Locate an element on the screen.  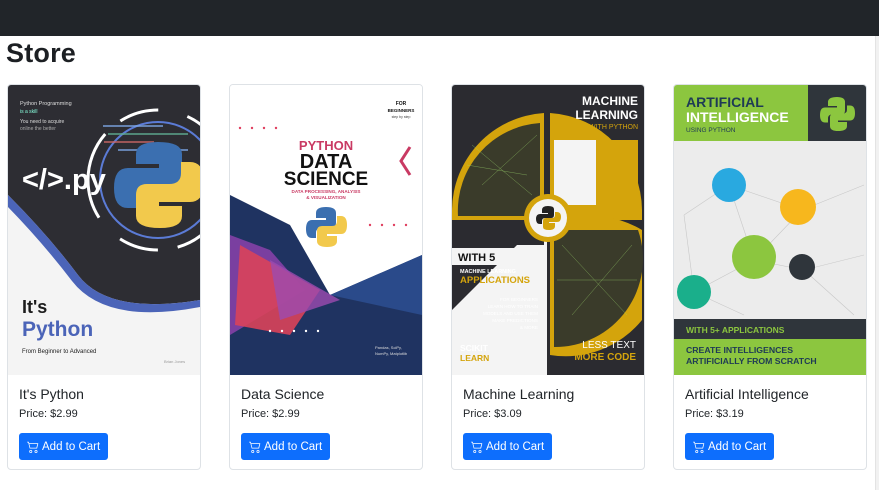
cover-subtitle: From Beginner to Advanced is located at coordinates (59, 352).